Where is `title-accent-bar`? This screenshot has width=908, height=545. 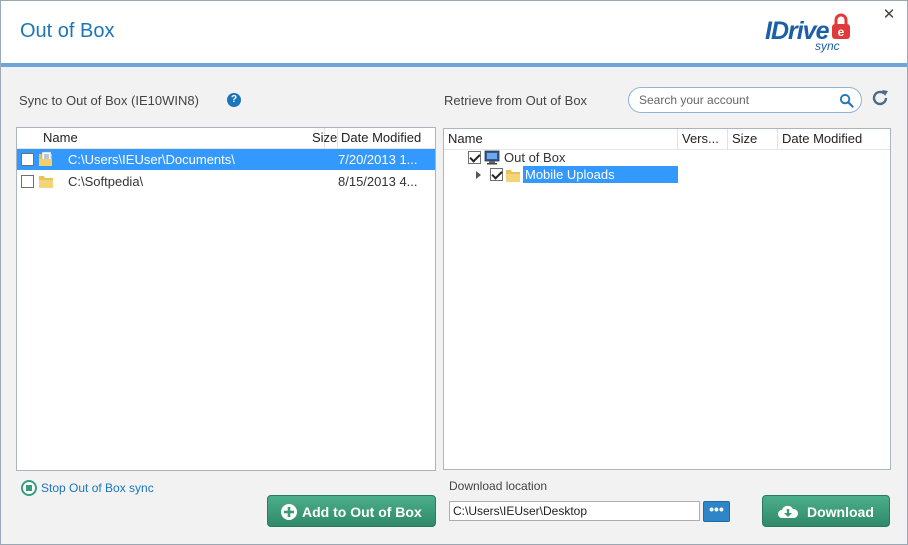 title-accent-bar is located at coordinates (454, 65).